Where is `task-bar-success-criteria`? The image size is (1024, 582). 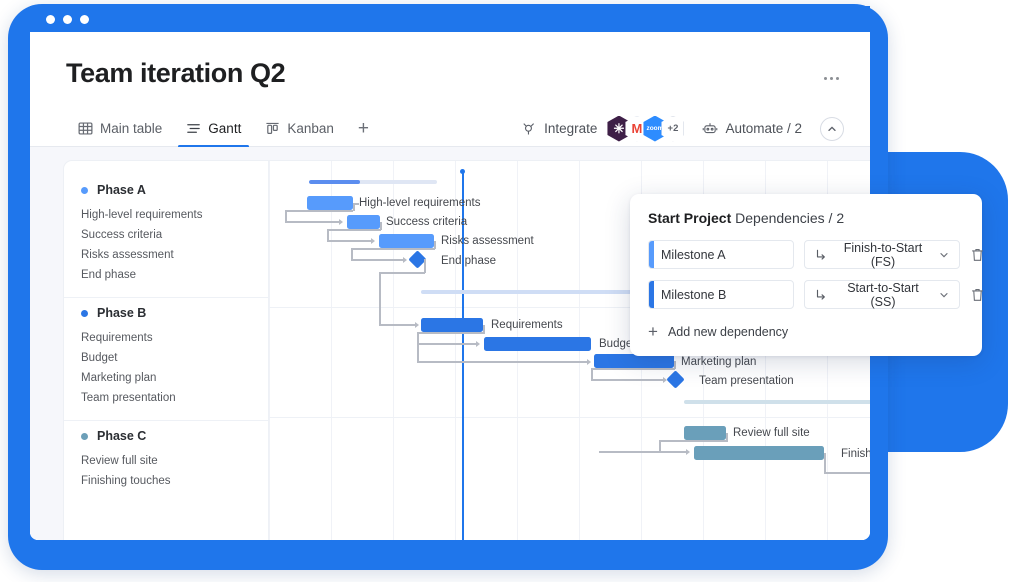
task-bar-success-criteria is located at coordinates (363, 222).